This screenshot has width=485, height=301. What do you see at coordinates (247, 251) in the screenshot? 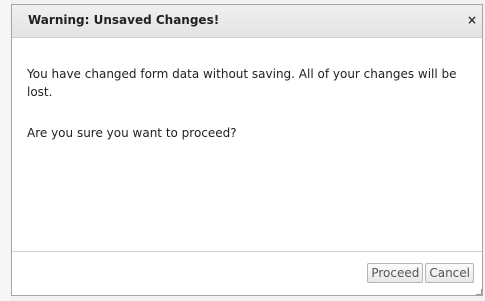
I see `footer-divider` at bounding box center [247, 251].